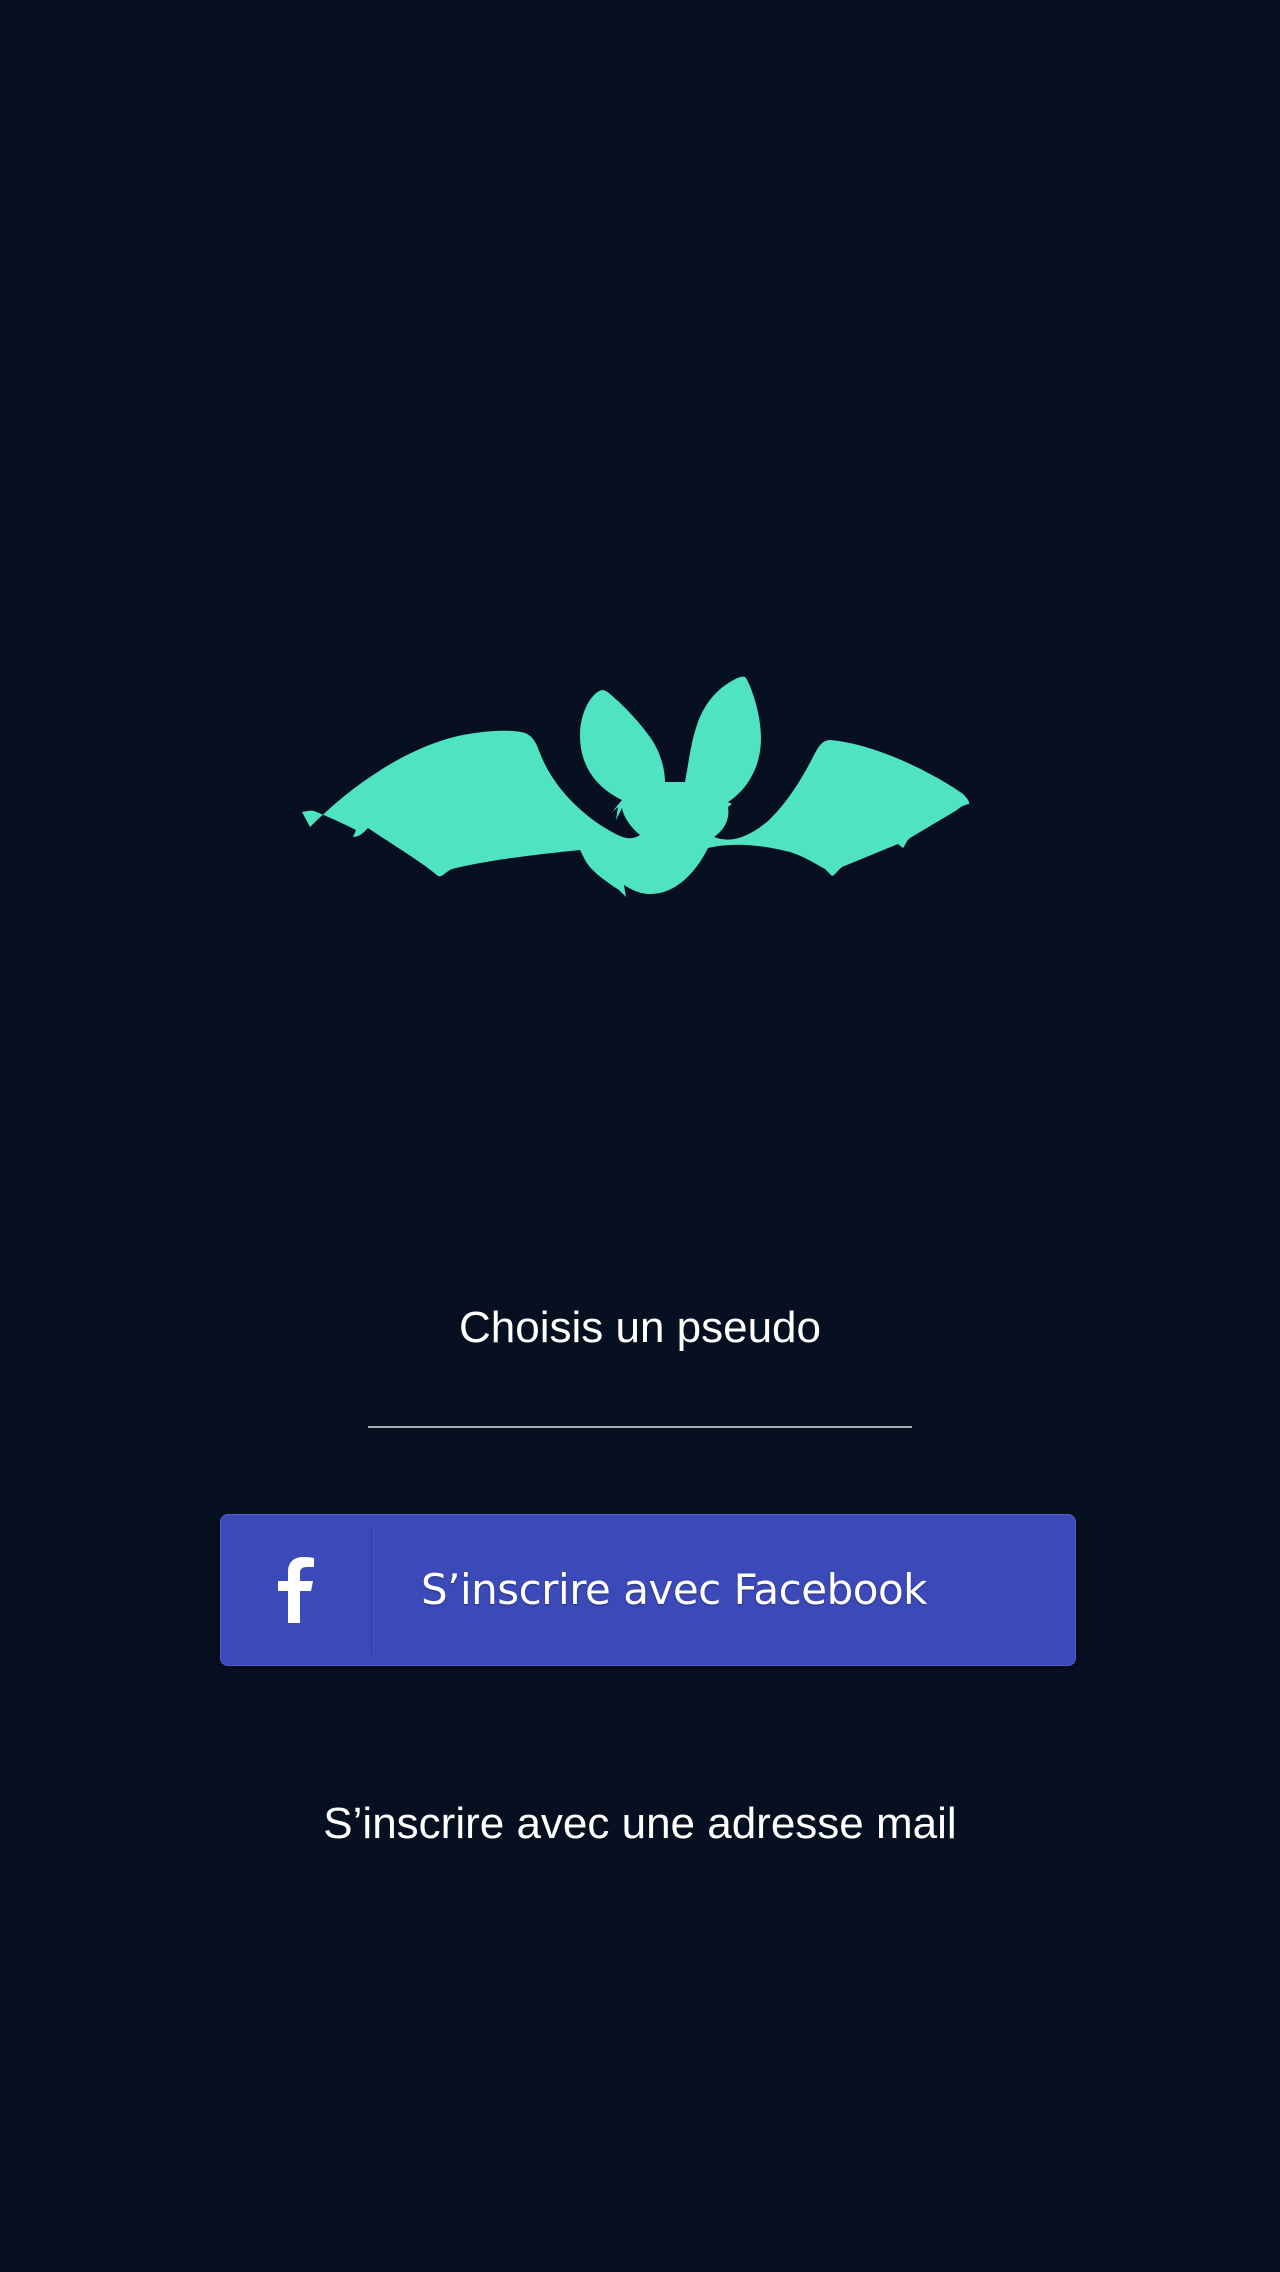  Describe the element at coordinates (640, 1824) in the screenshot. I see `email-signup-link: S’inscrire avec une adresse mail` at that location.